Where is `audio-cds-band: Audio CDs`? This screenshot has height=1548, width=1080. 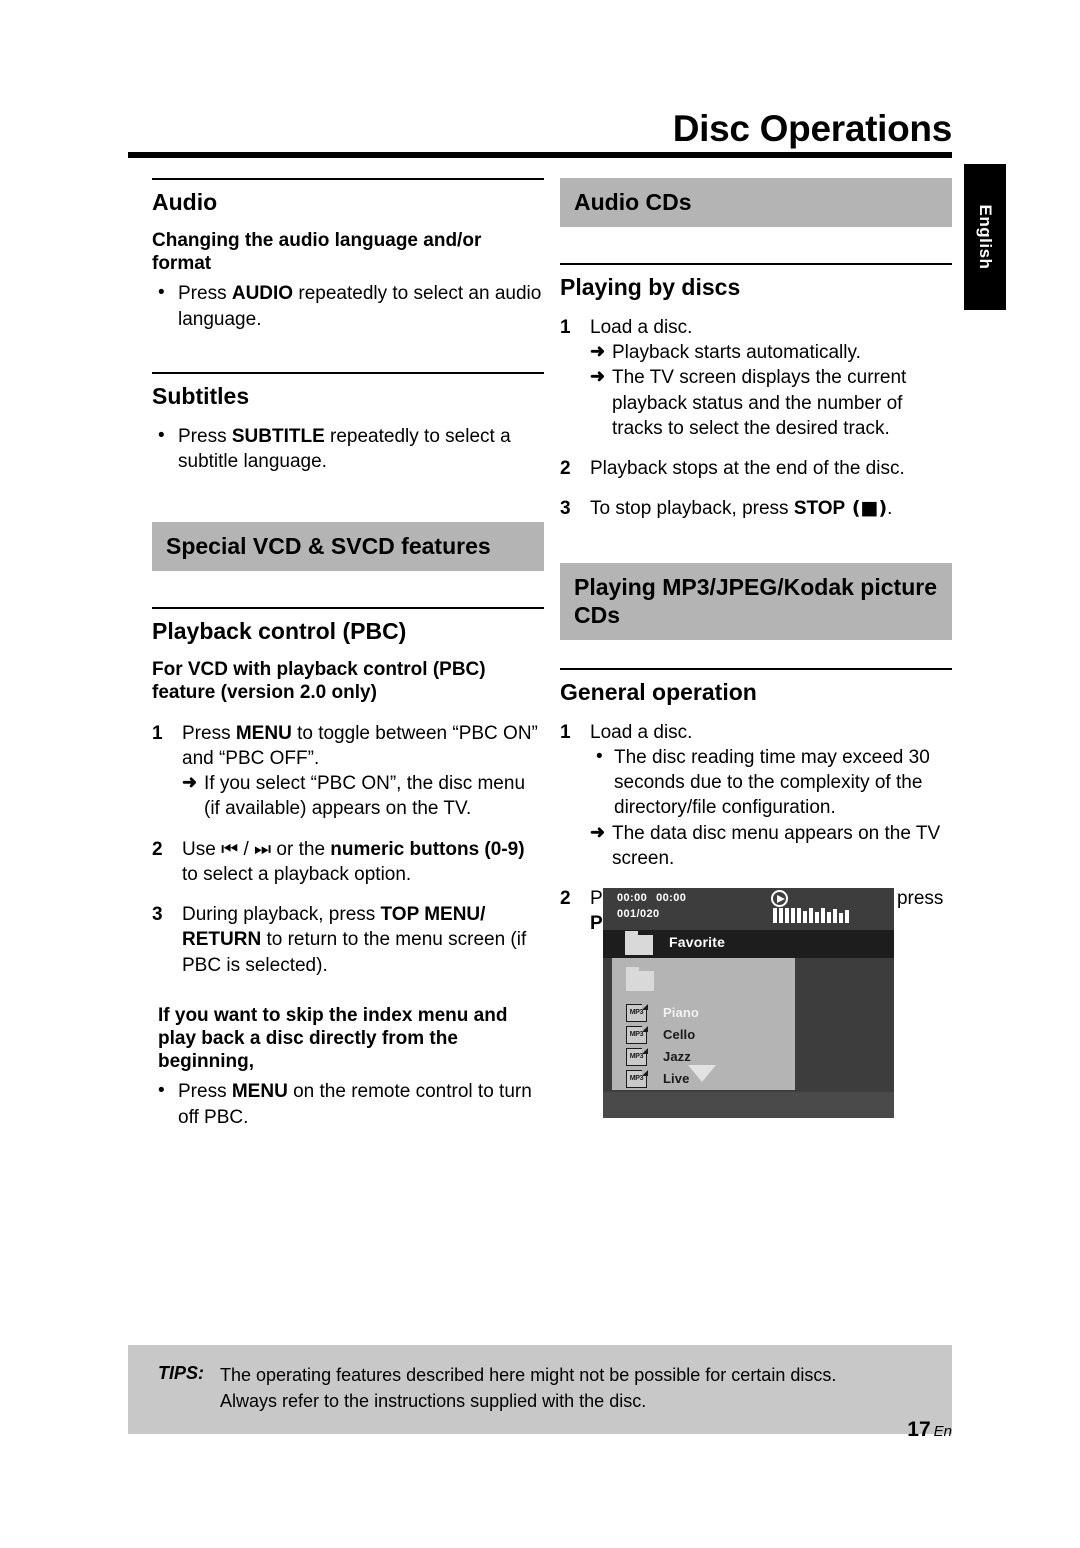 audio-cds-band: Audio CDs is located at coordinates (756, 203).